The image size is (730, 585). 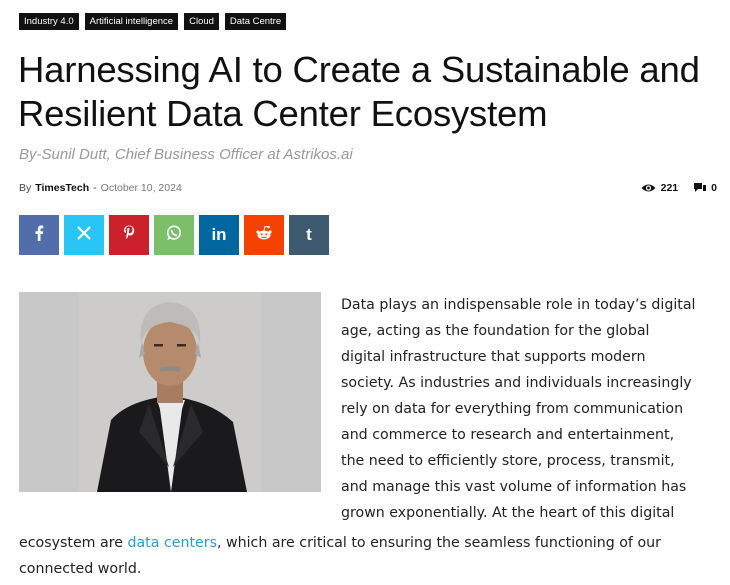 I want to click on facebook-share-button, so click(x=39, y=235).